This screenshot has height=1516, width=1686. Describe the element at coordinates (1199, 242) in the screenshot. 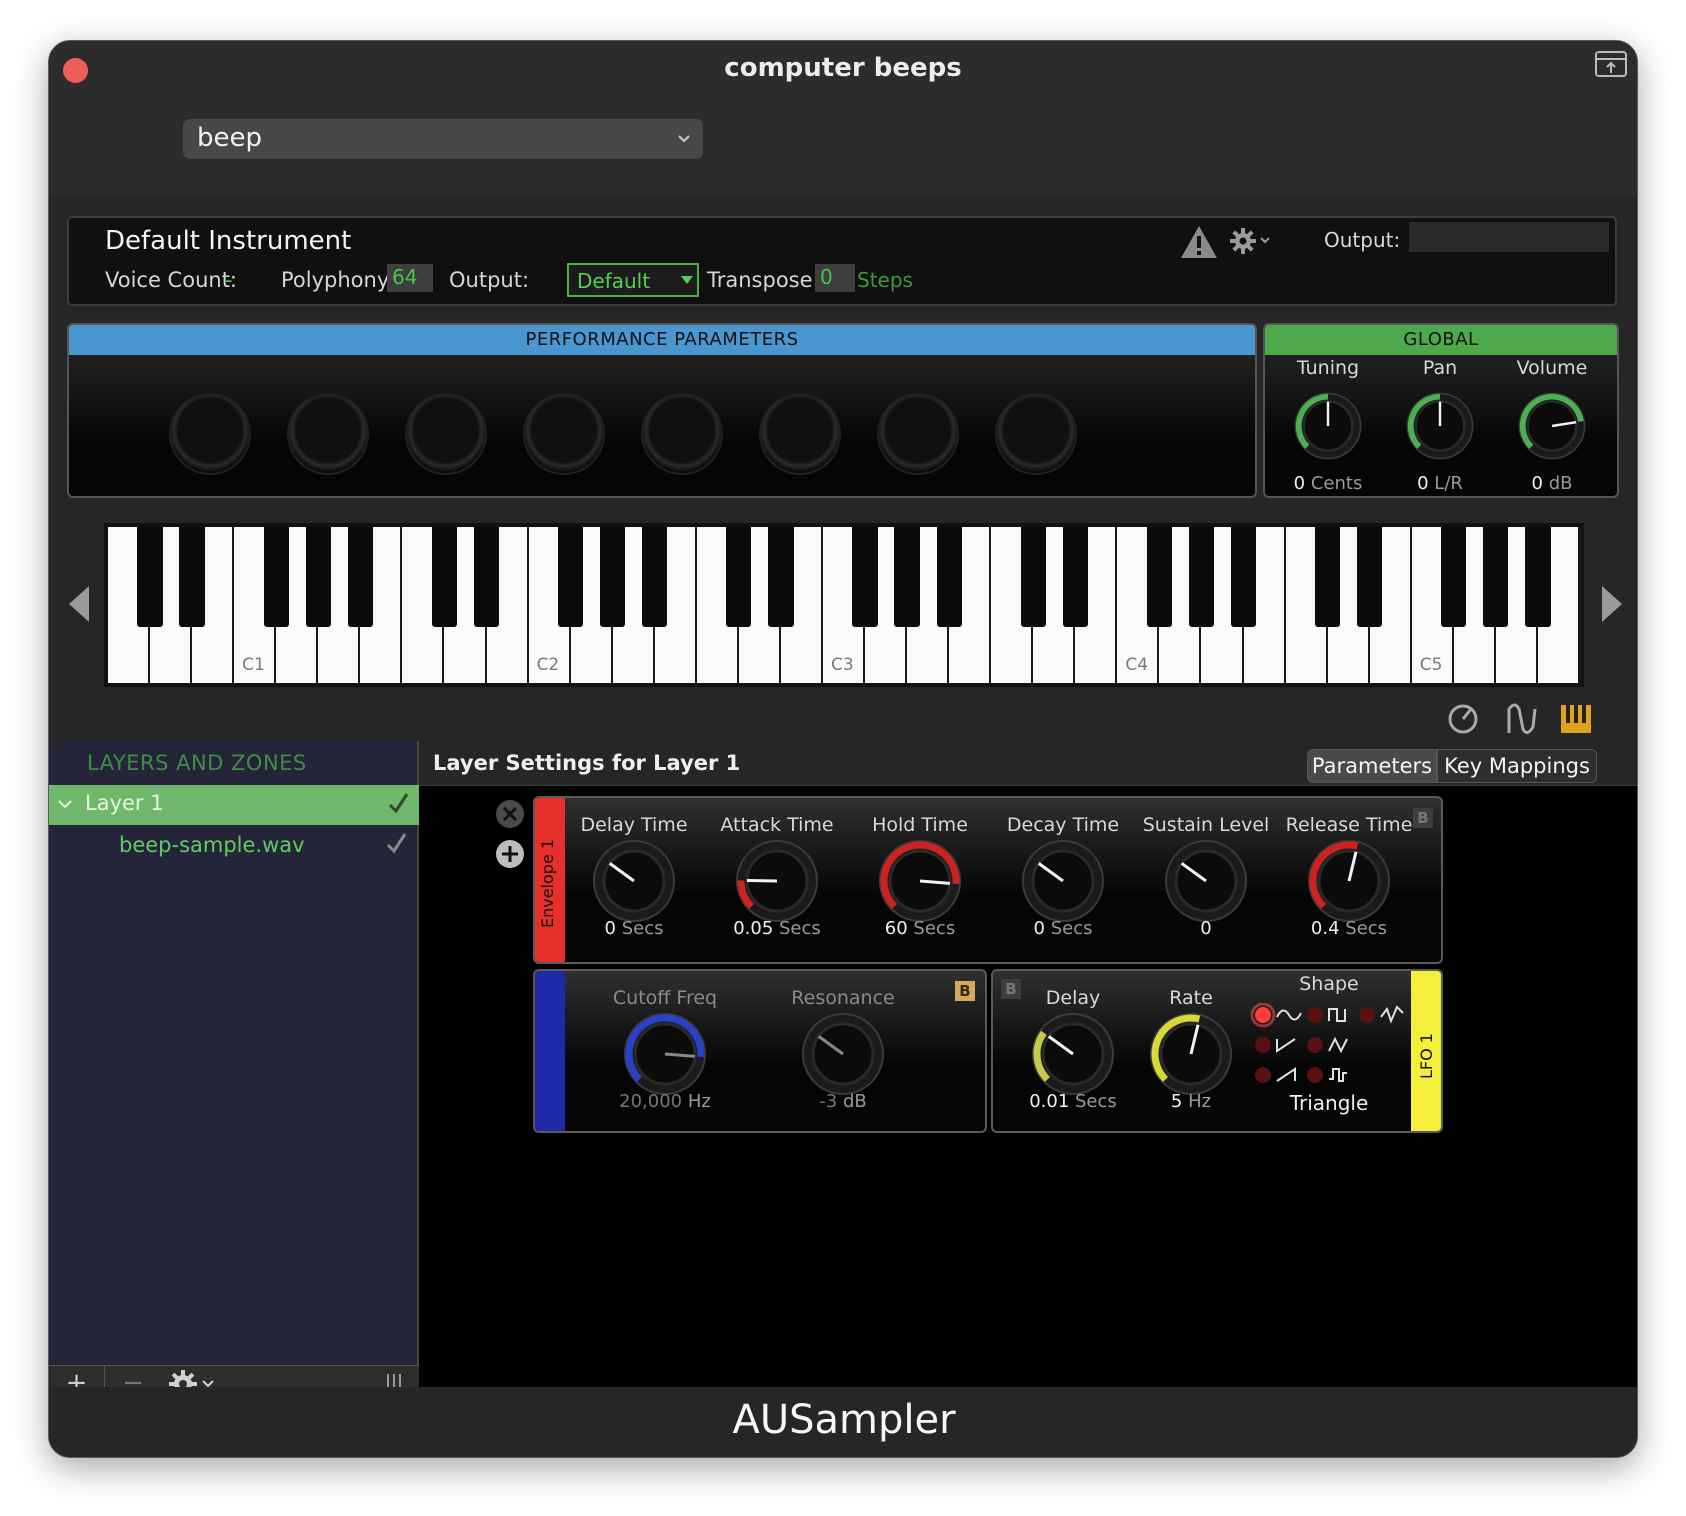

I see `warning-icon` at that location.